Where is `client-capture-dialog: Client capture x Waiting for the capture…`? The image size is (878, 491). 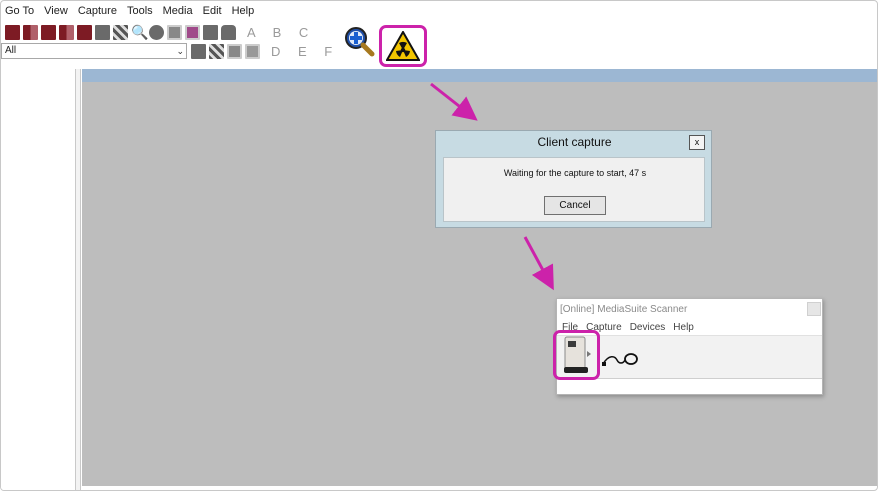
client-capture-dialog: Client capture x Waiting for the capture… is located at coordinates (573, 179).